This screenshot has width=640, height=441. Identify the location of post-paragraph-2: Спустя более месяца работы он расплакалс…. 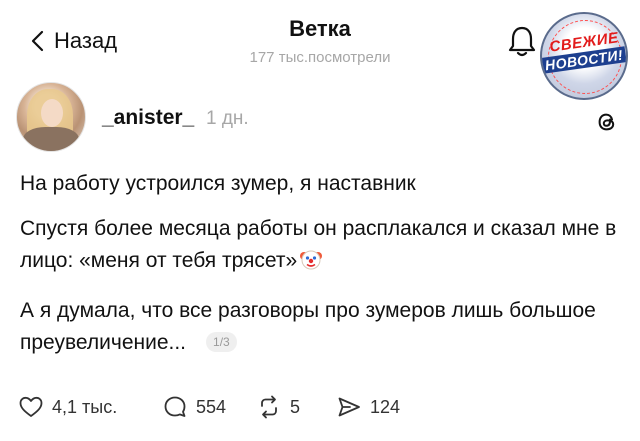
(320, 245).